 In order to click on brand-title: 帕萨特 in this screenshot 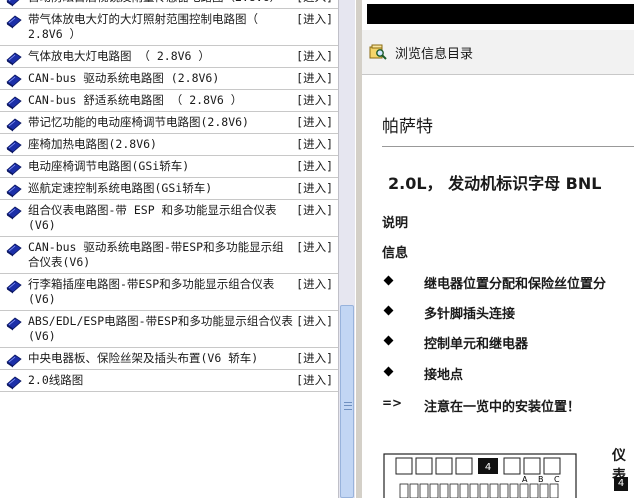, I will do `click(407, 127)`.